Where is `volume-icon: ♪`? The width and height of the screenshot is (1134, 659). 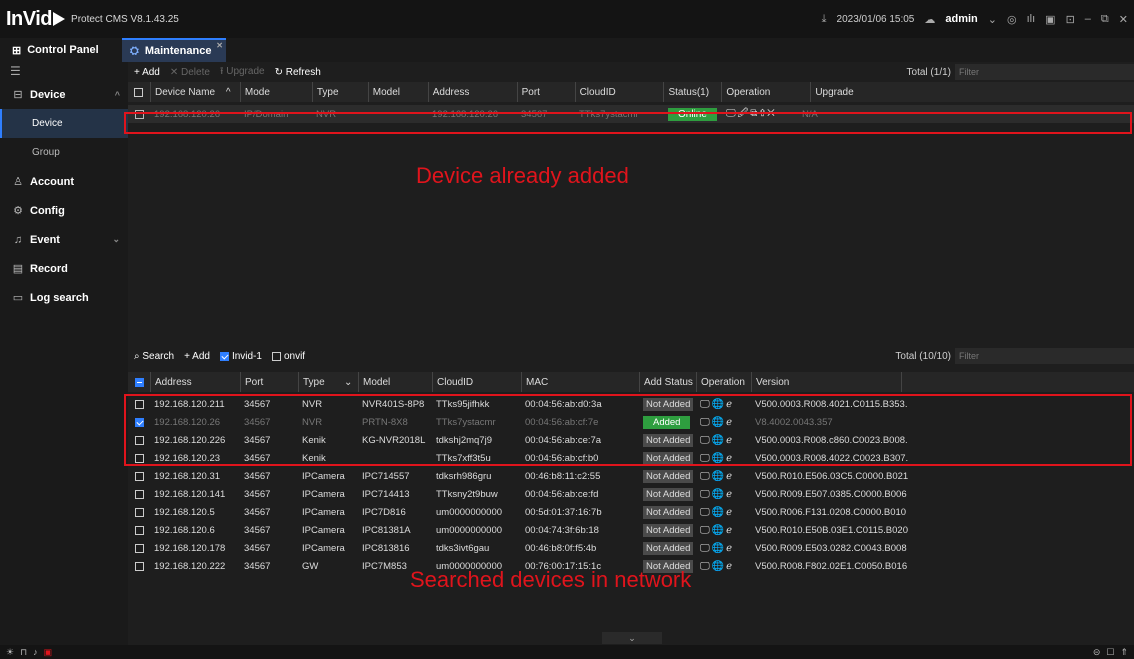 volume-icon: ♪ is located at coordinates (35, 652).